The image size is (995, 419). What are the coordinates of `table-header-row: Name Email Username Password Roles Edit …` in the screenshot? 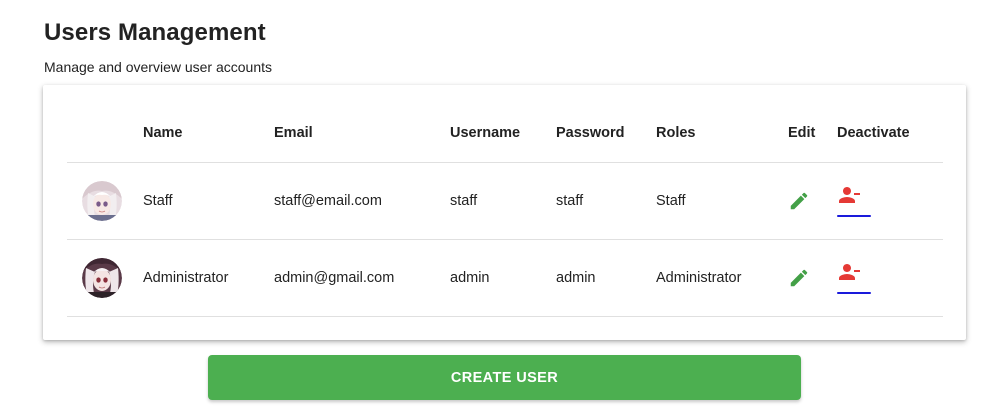 It's located at (505, 133).